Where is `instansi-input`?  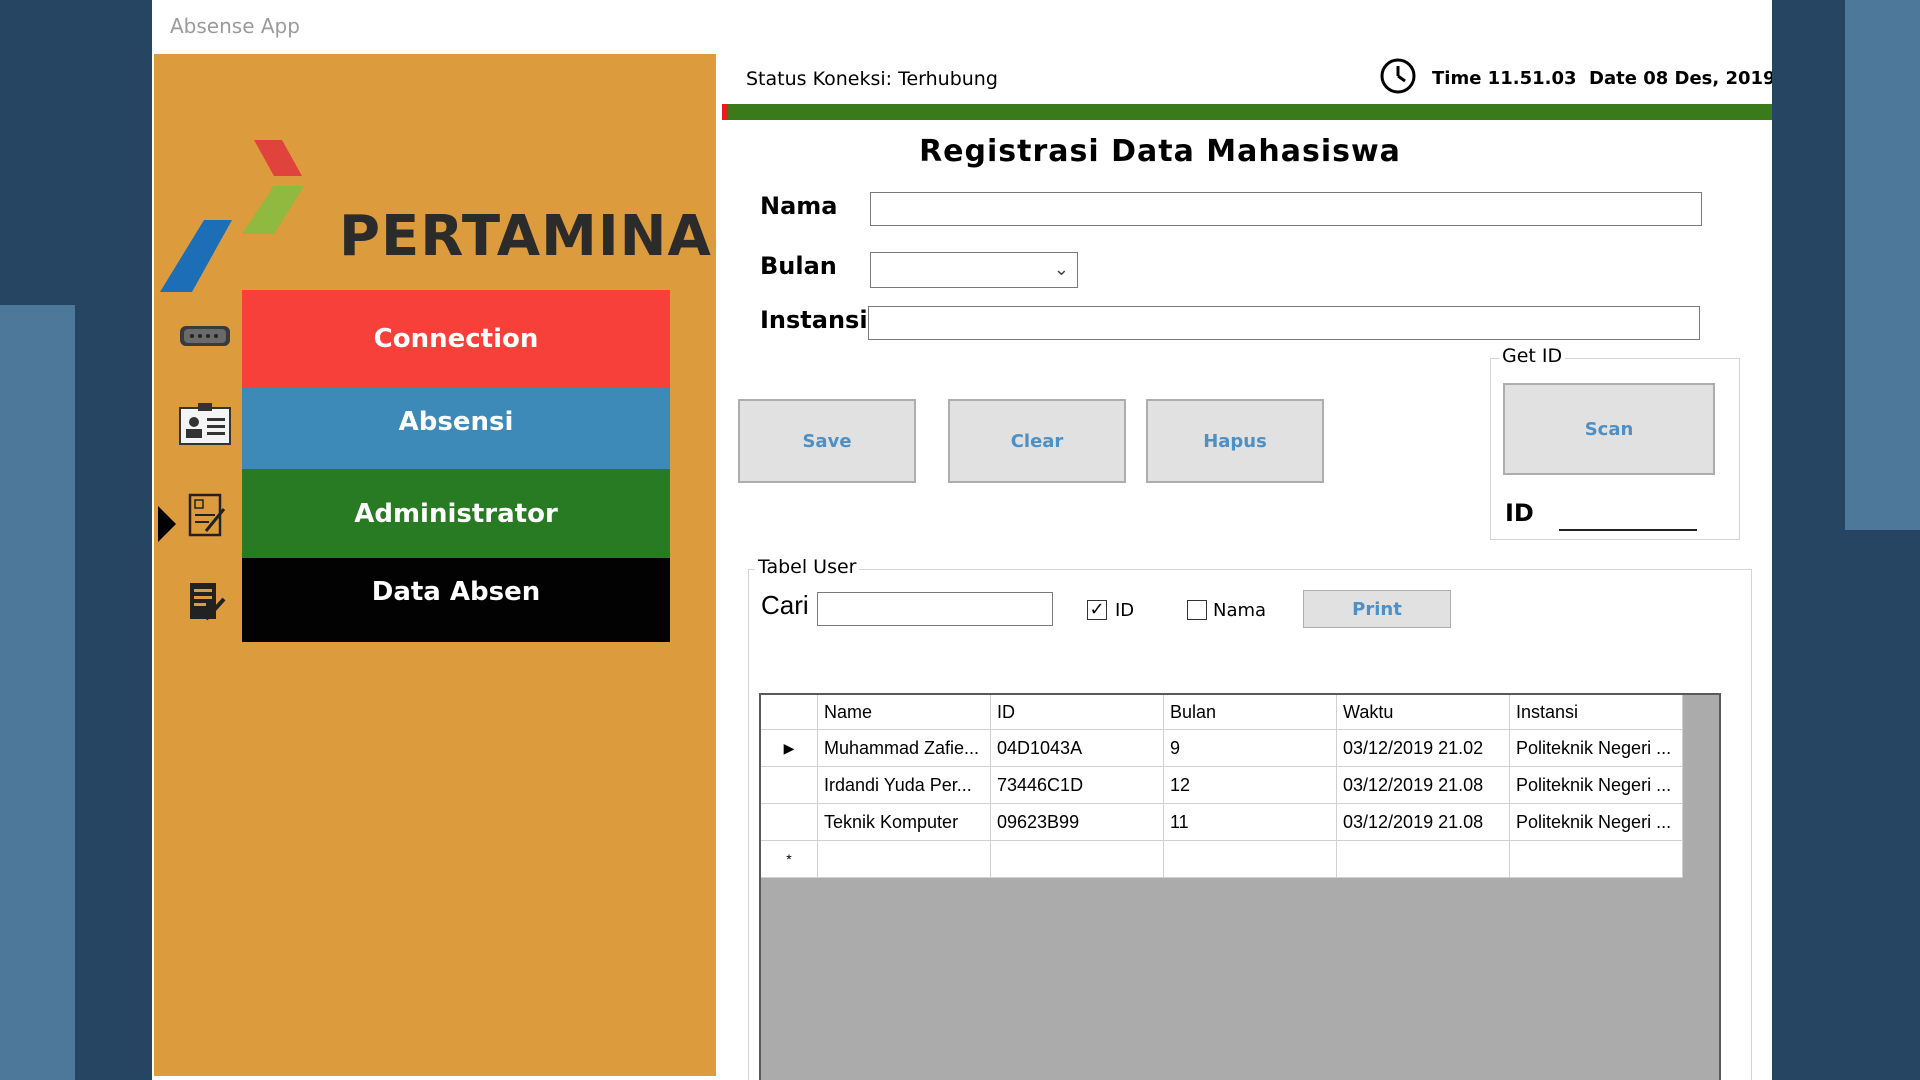 instansi-input is located at coordinates (1284, 323).